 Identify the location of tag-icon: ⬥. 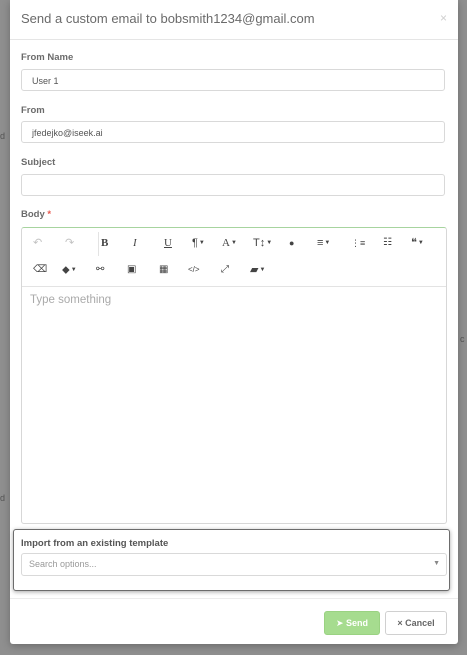
(66, 270).